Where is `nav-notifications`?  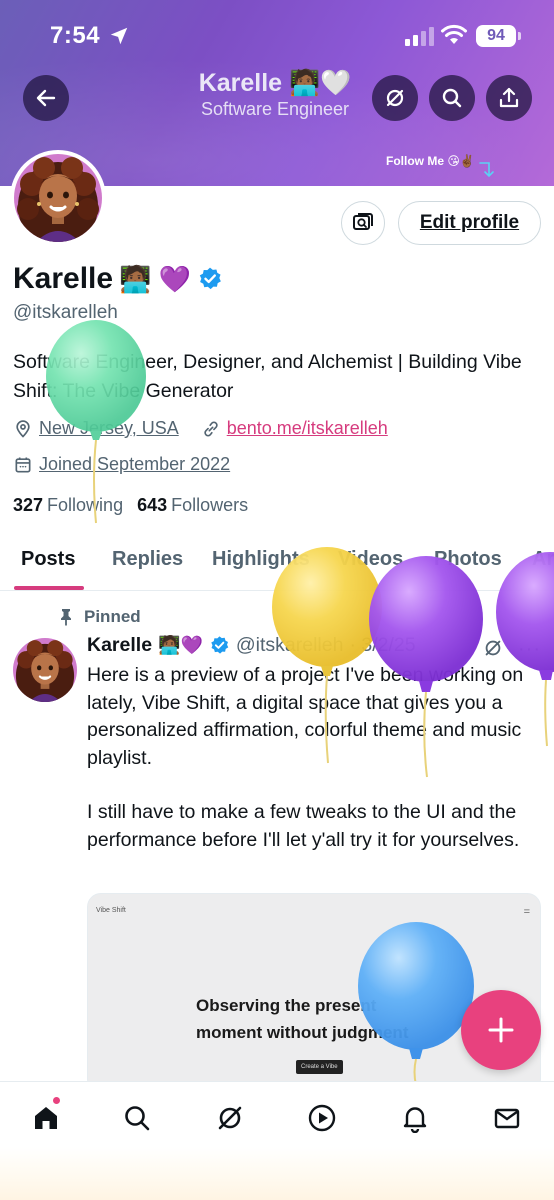 nav-notifications is located at coordinates (415, 1118).